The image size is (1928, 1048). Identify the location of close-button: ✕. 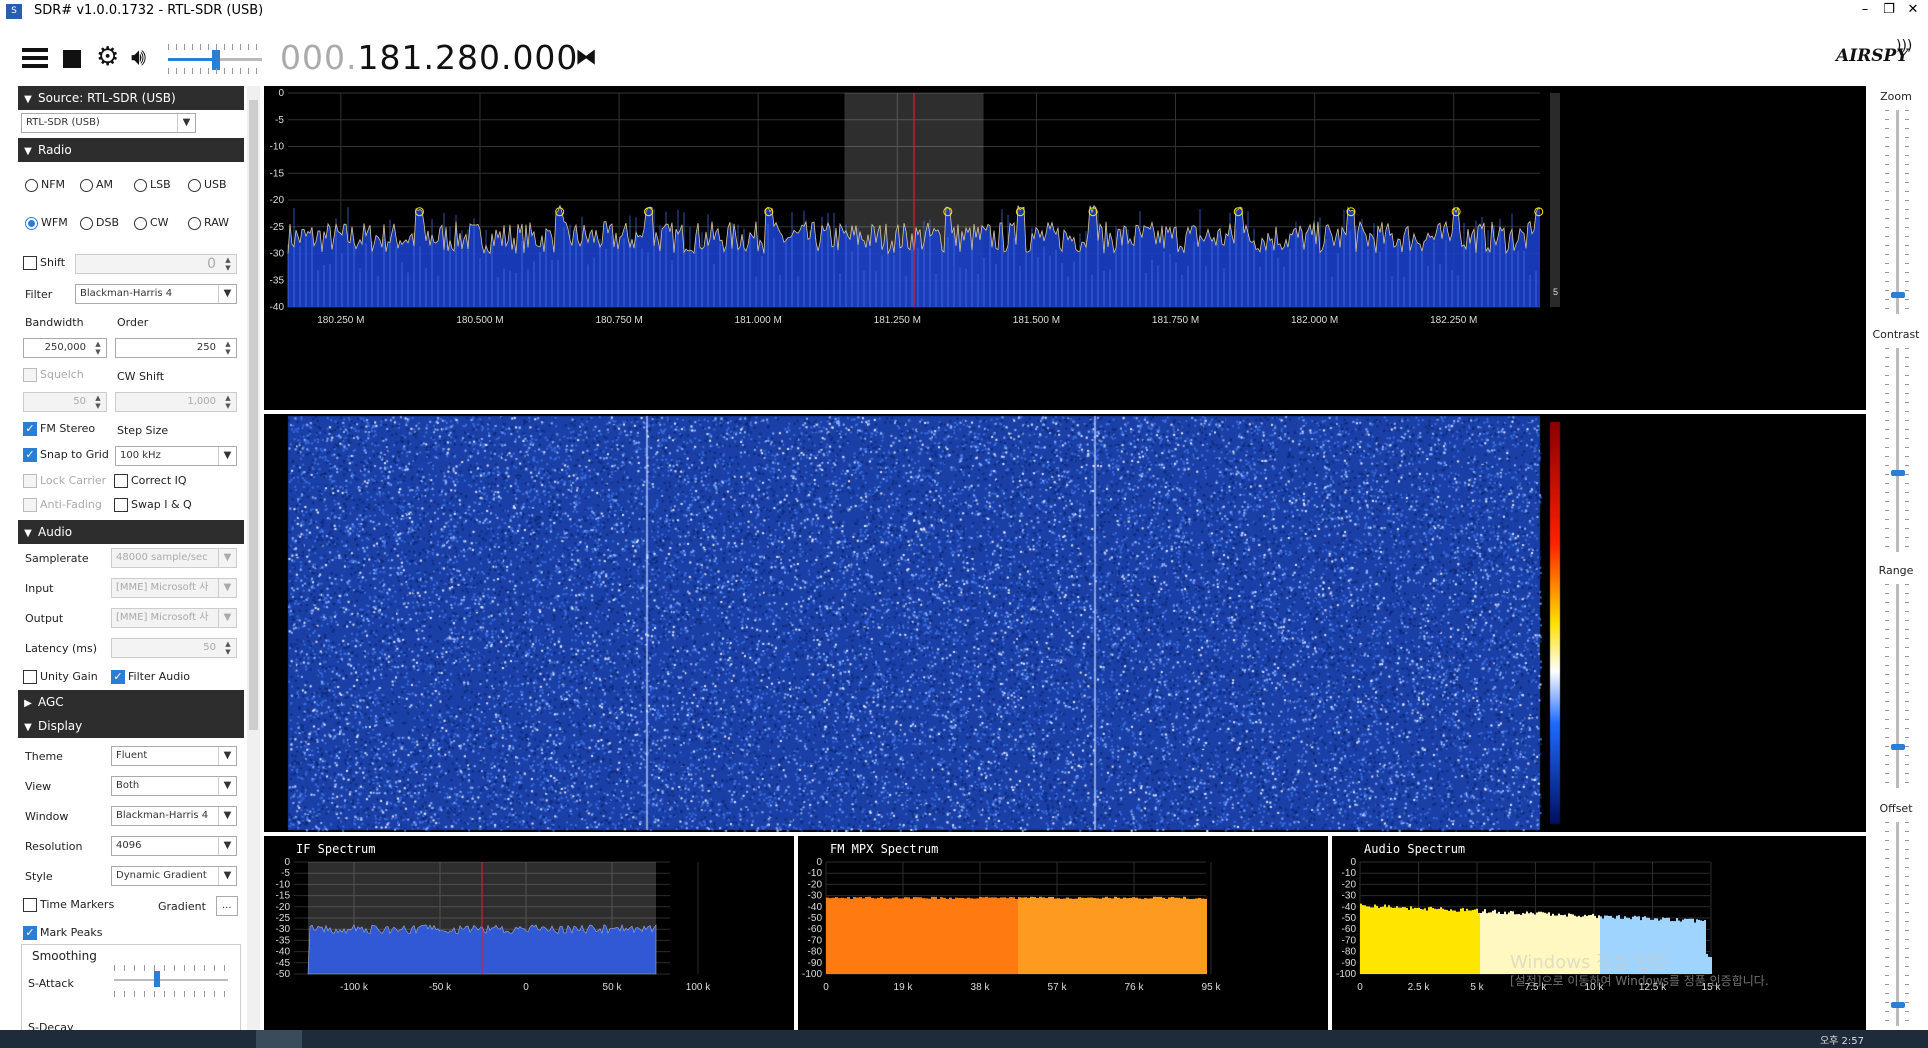
(1913, 11).